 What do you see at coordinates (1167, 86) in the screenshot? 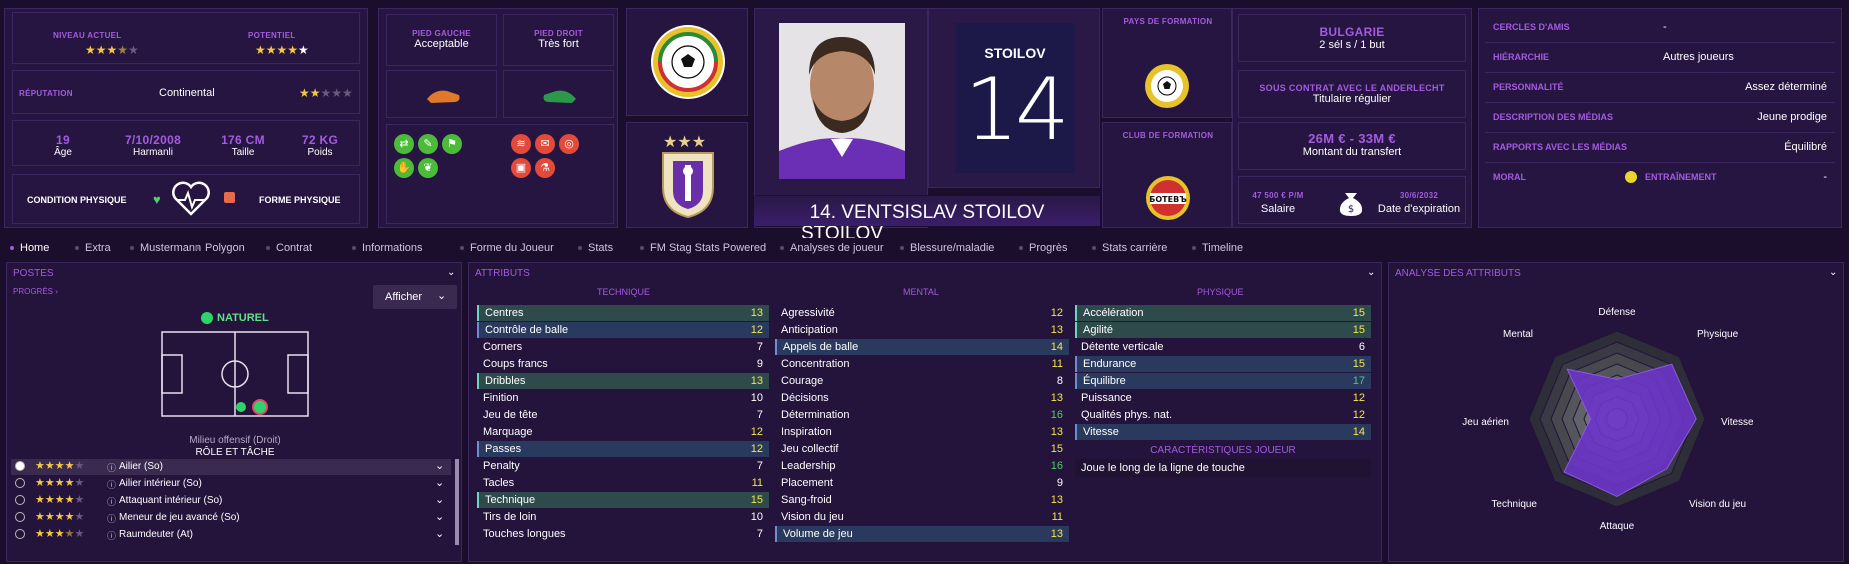
I see `pays-formation-logo` at bounding box center [1167, 86].